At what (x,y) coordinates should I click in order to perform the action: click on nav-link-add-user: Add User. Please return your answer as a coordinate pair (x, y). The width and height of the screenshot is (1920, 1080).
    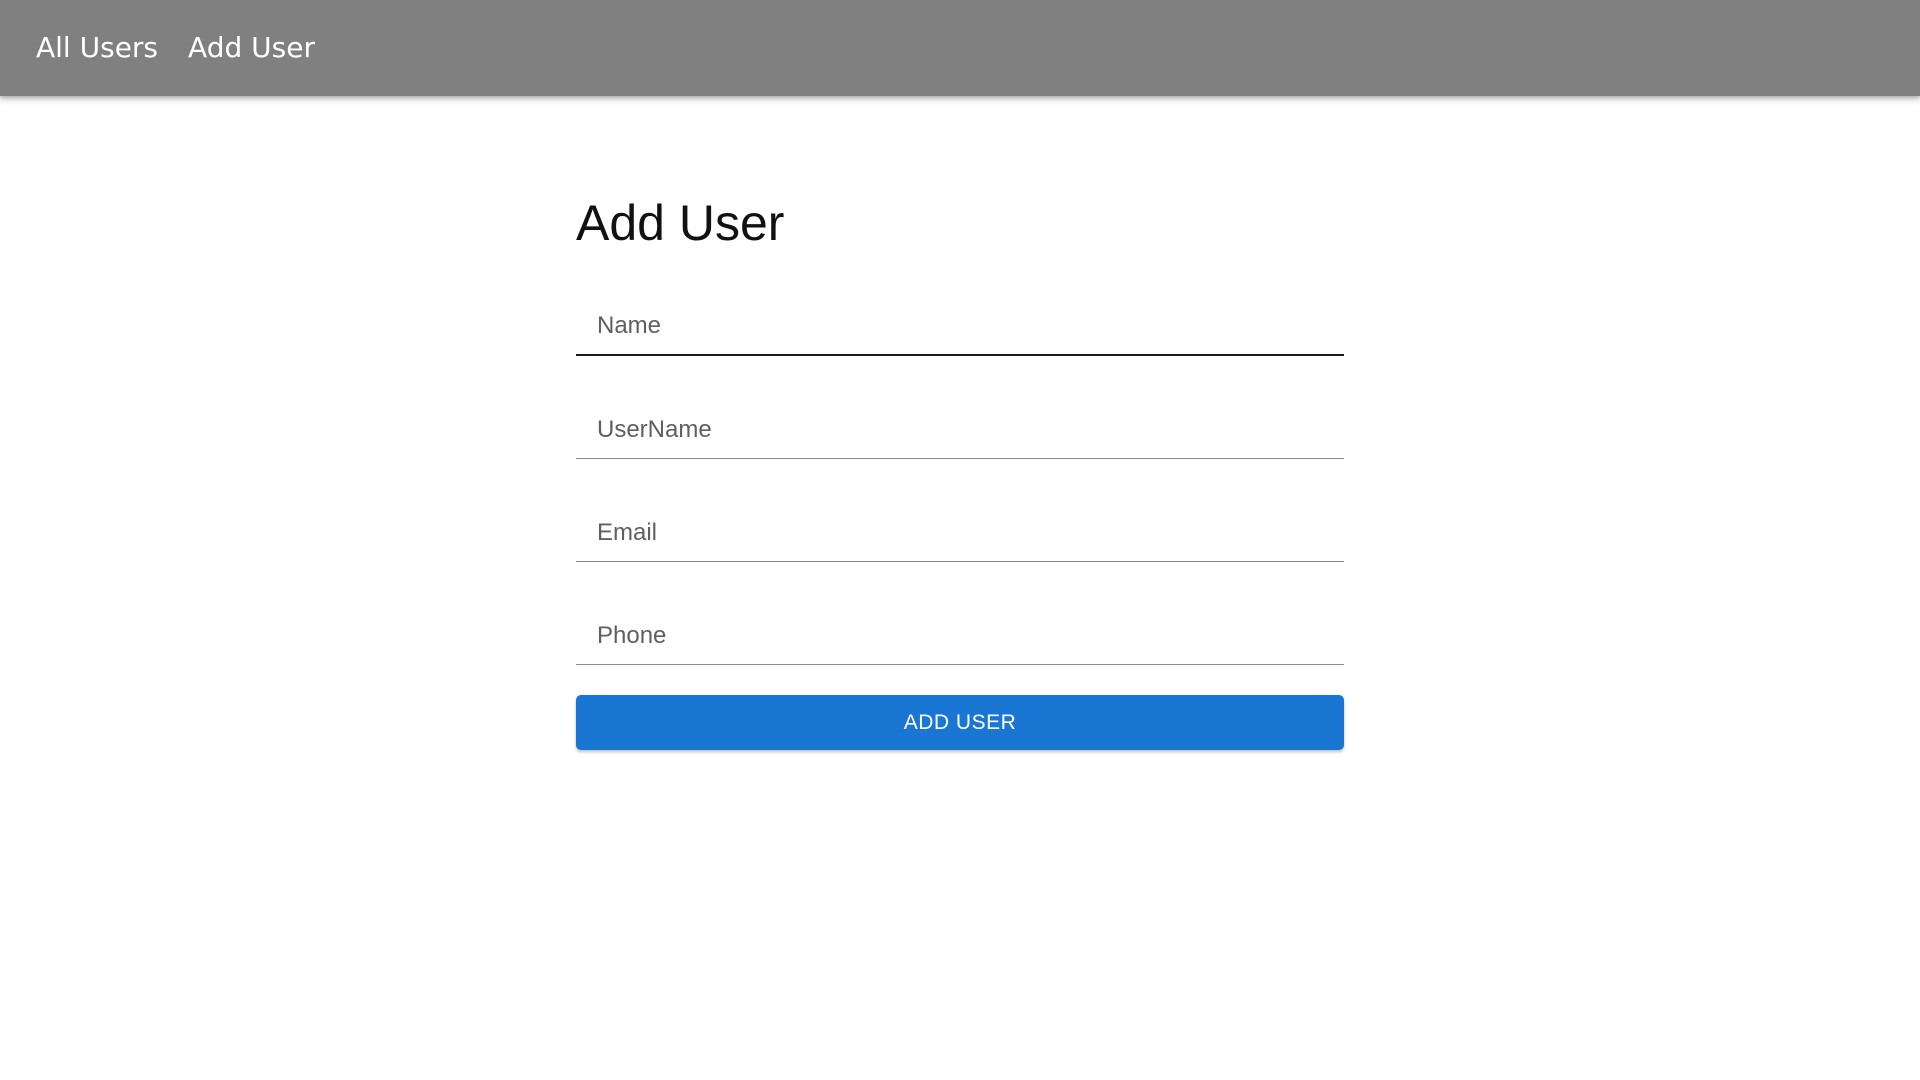
    Looking at the image, I should click on (251, 48).